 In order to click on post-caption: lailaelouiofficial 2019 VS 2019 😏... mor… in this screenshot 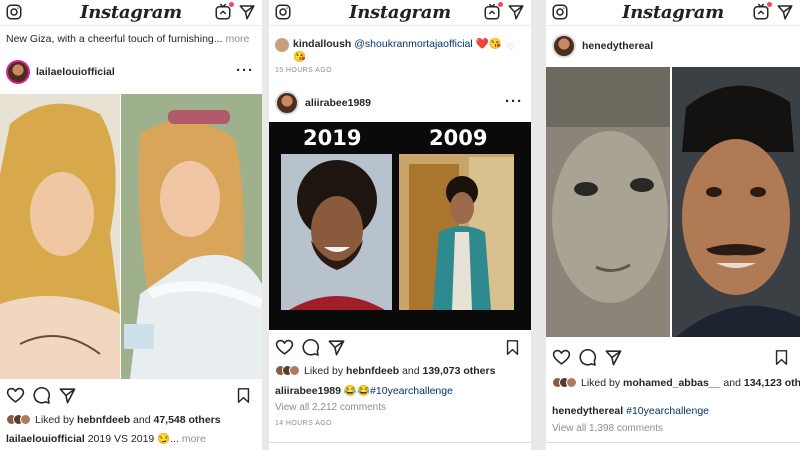, I will do `click(106, 438)`.